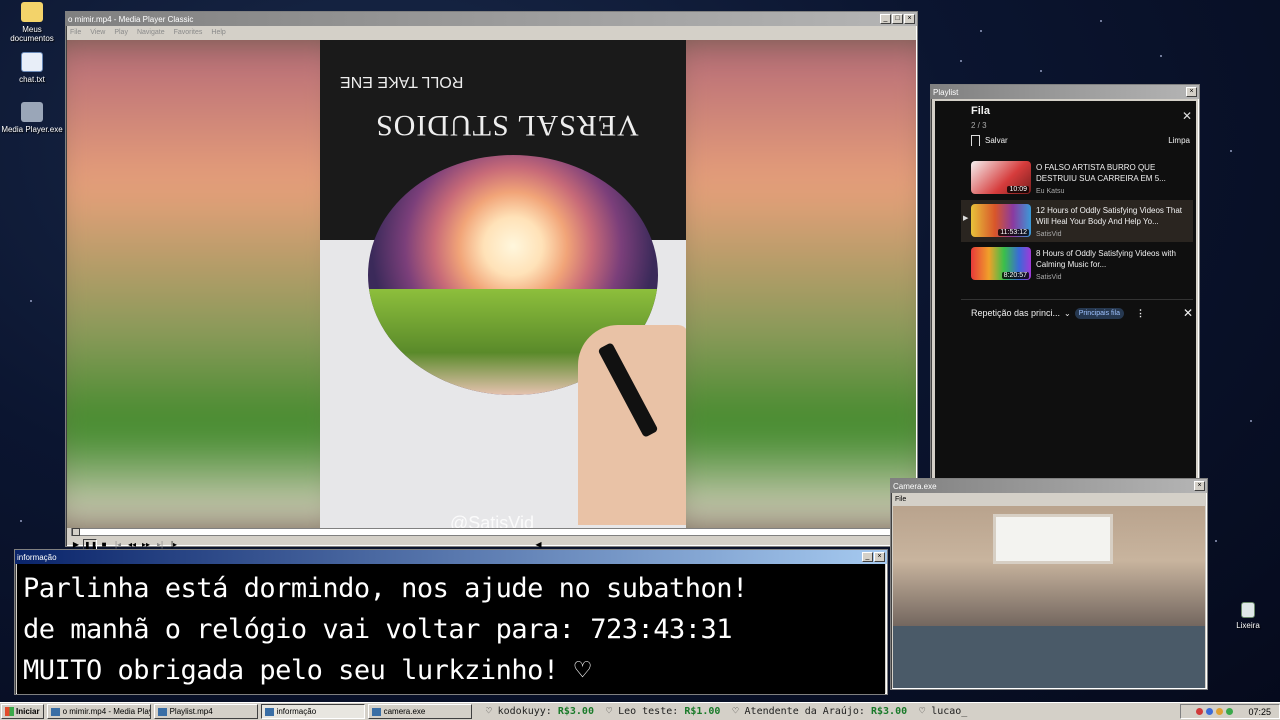 This screenshot has width=1280, height=720. Describe the element at coordinates (1065, 92) in the screenshot. I see `playlist-titlebar: Playlist ×` at that location.